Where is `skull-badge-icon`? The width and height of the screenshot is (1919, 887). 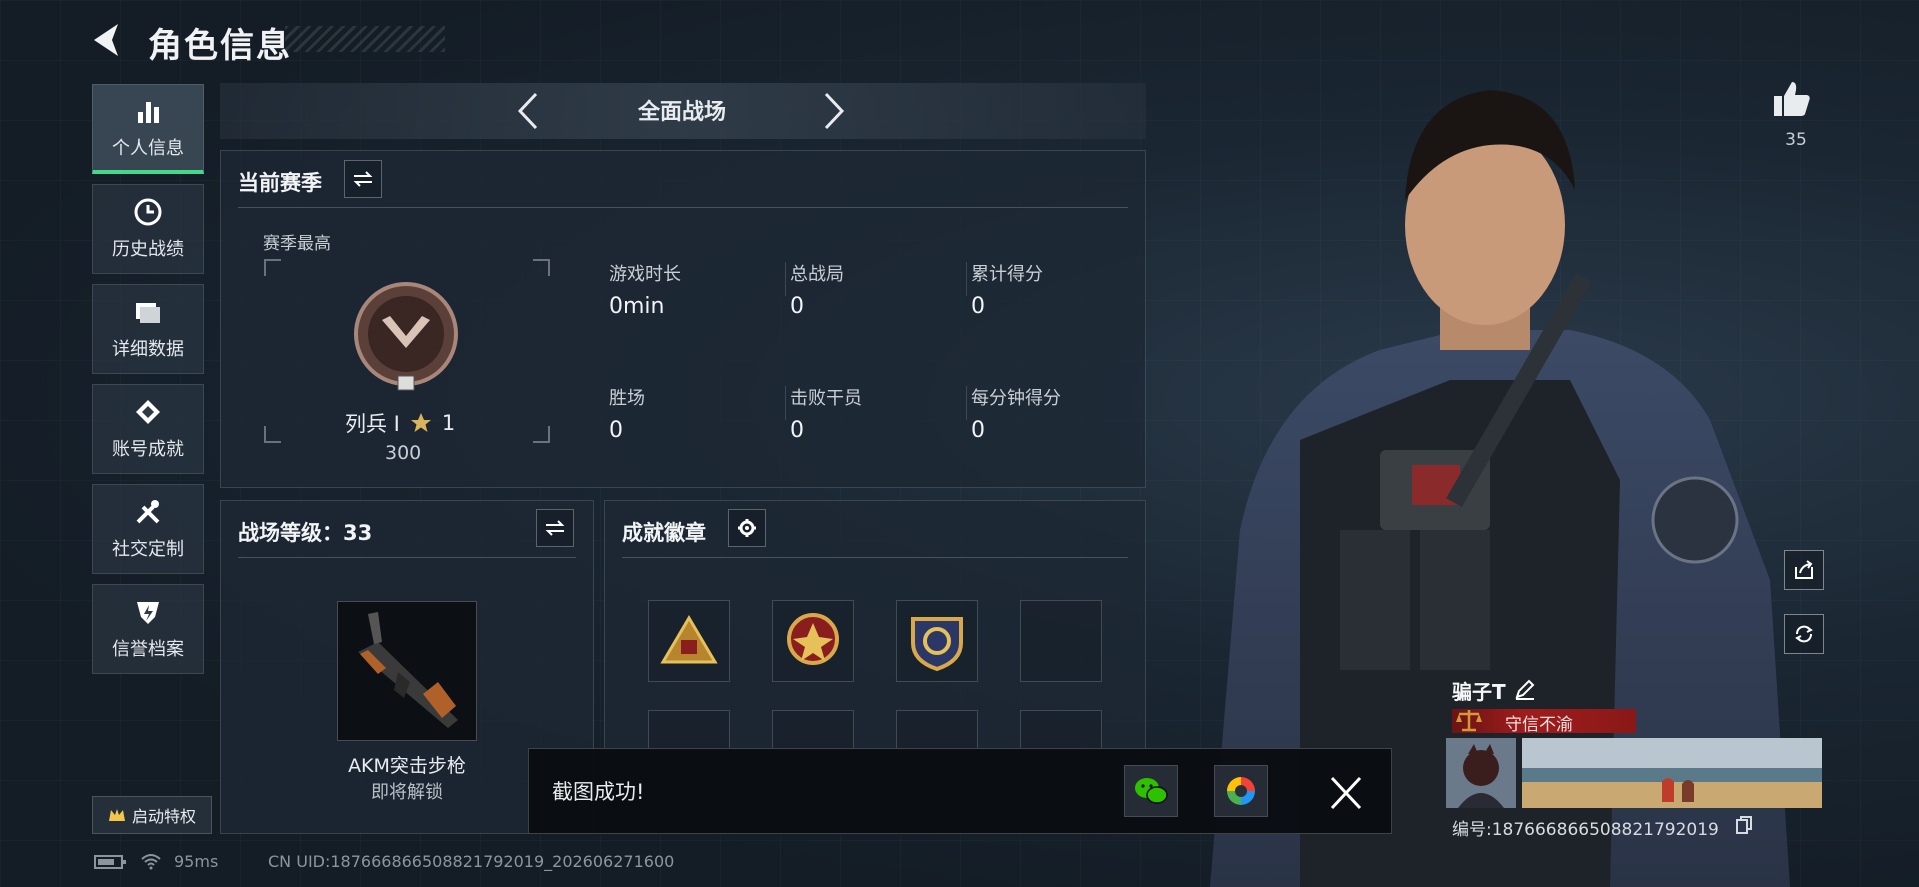 skull-badge-icon is located at coordinates (813, 639).